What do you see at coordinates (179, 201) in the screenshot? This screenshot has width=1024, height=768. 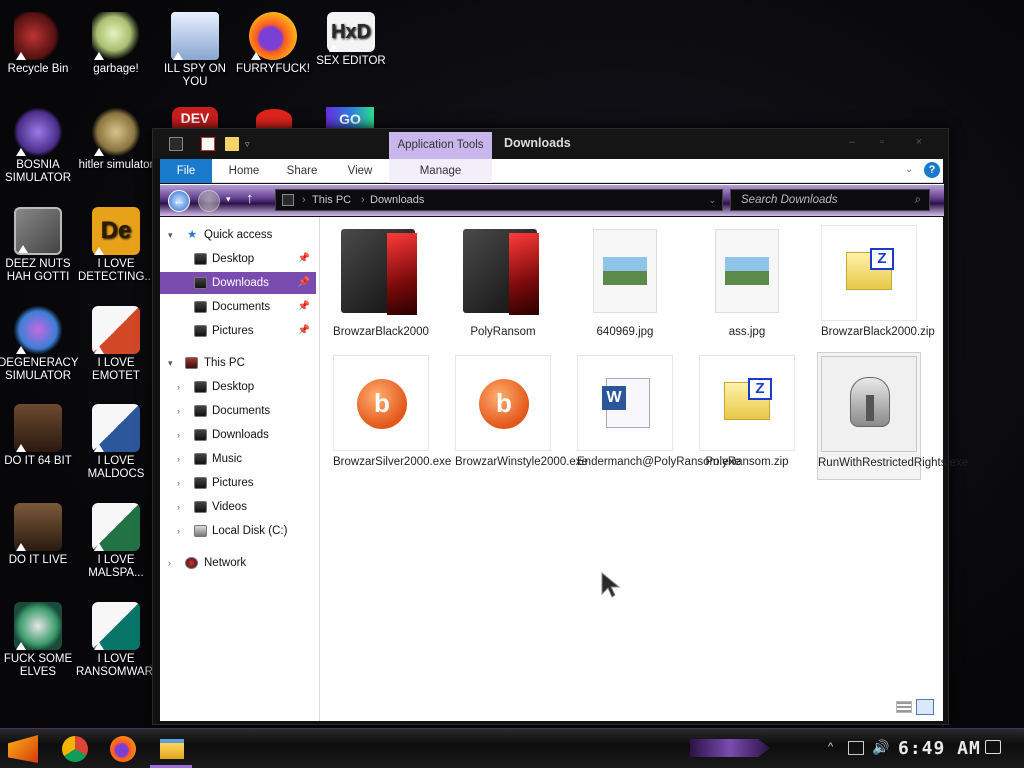 I see `back-button: ←` at bounding box center [179, 201].